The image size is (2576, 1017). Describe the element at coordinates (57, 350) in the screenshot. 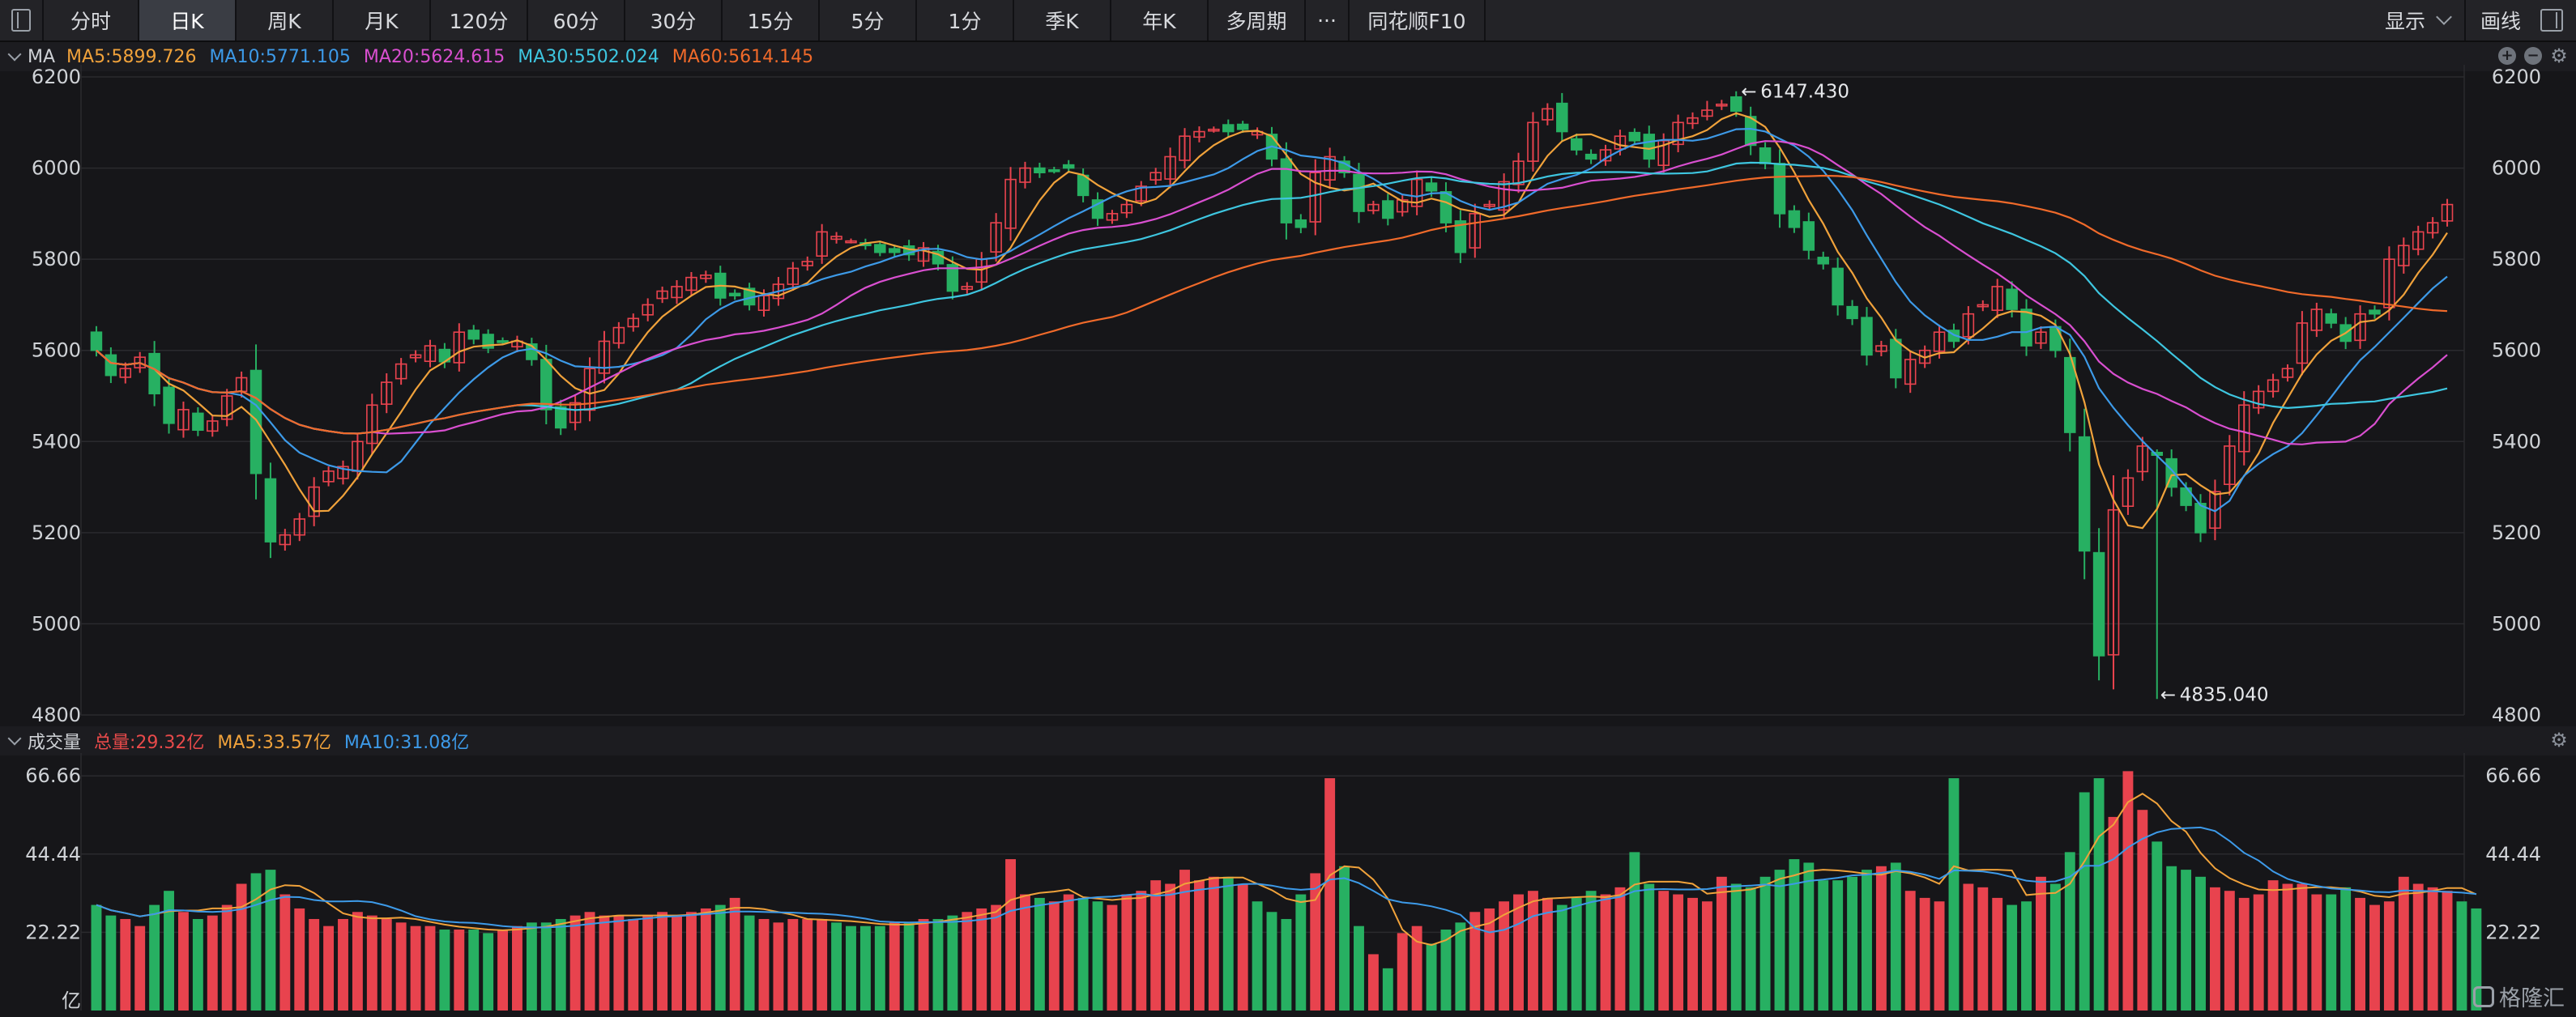

I see `price-tick-left: 5600` at that location.